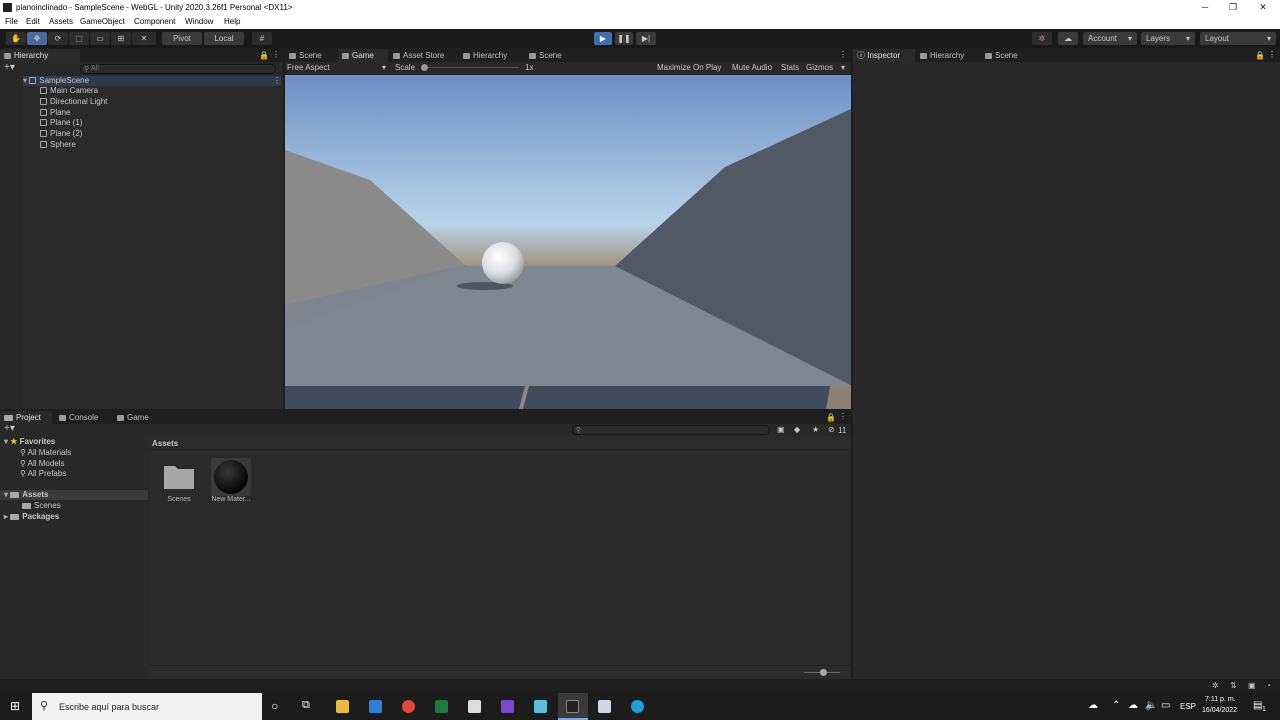 The width and height of the screenshot is (1280, 720). Describe the element at coordinates (342, 706) in the screenshot. I see `file-explorer-icon` at that location.